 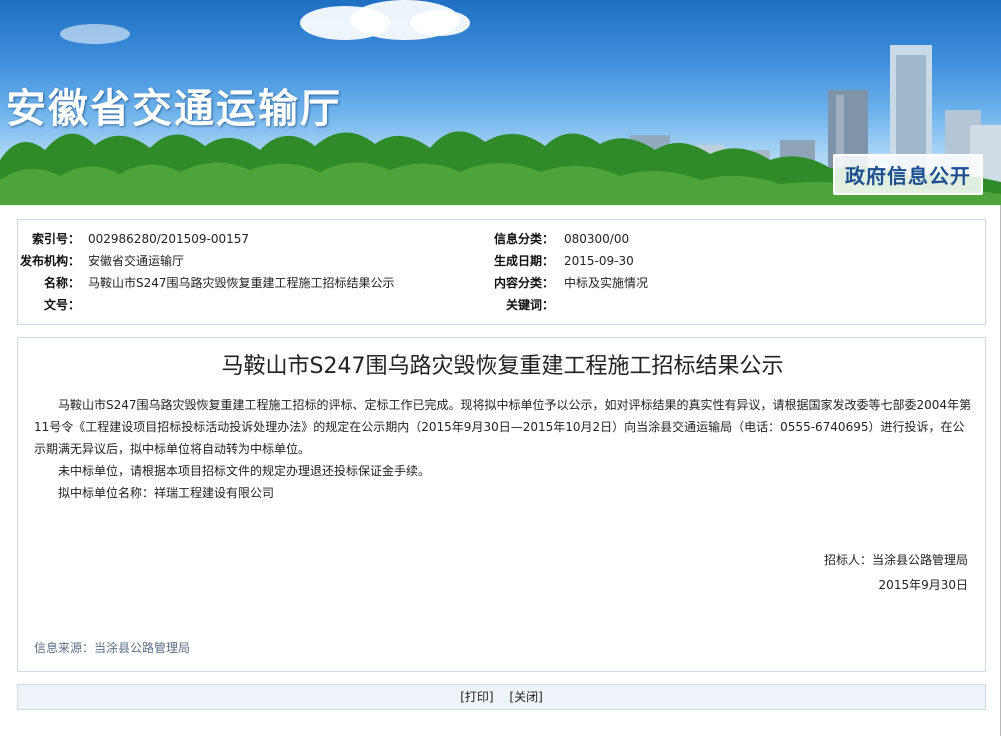 I want to click on index-value: 002986280/201509-00157, so click(x=169, y=239).